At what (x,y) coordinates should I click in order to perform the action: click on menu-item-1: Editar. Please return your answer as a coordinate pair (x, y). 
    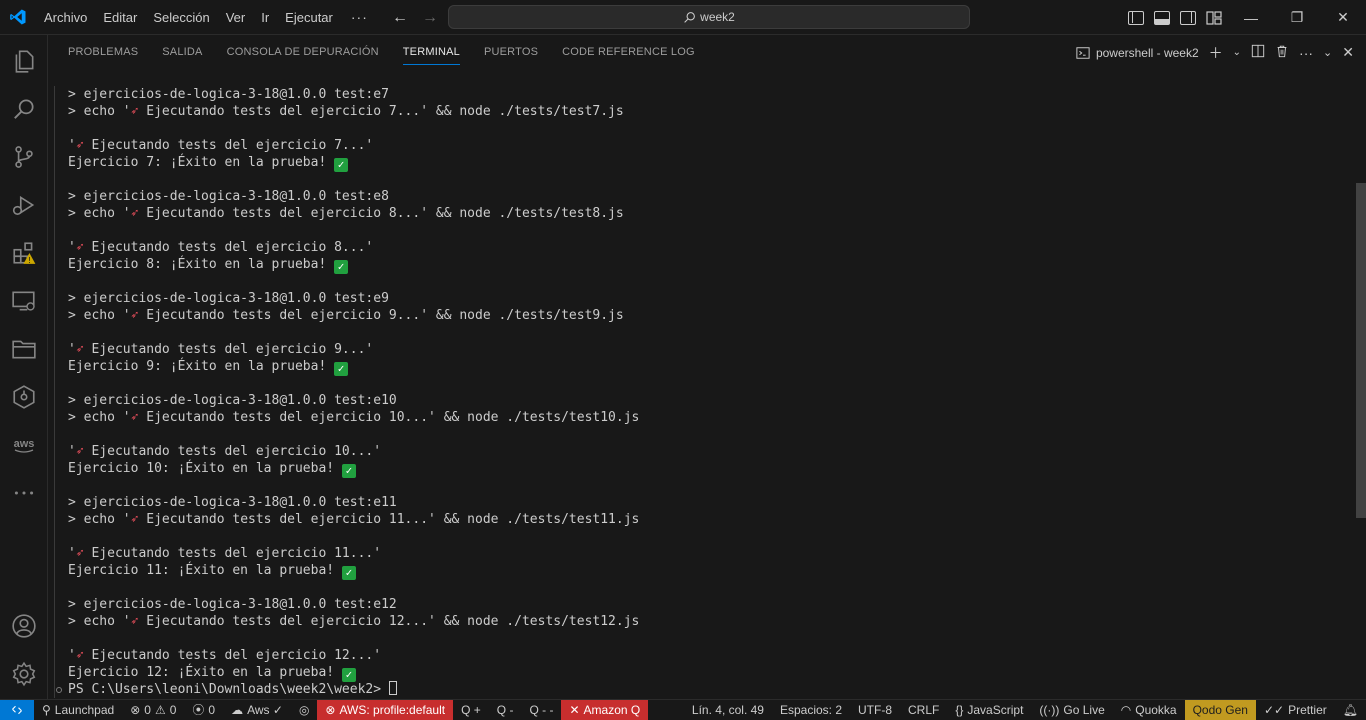
    Looking at the image, I should click on (120, 17).